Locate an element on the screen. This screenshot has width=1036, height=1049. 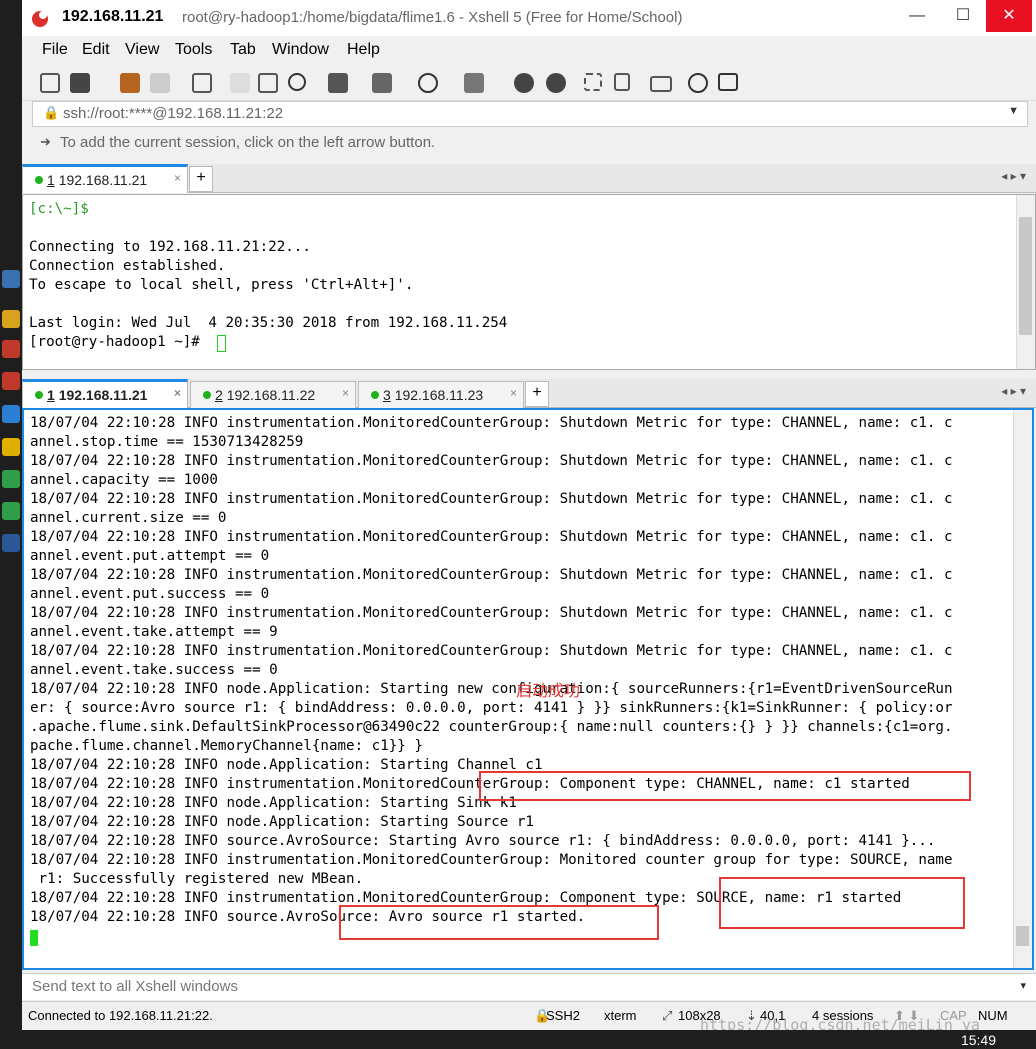
dropdown-icon: ▼ is located at coordinates (1013, 111).